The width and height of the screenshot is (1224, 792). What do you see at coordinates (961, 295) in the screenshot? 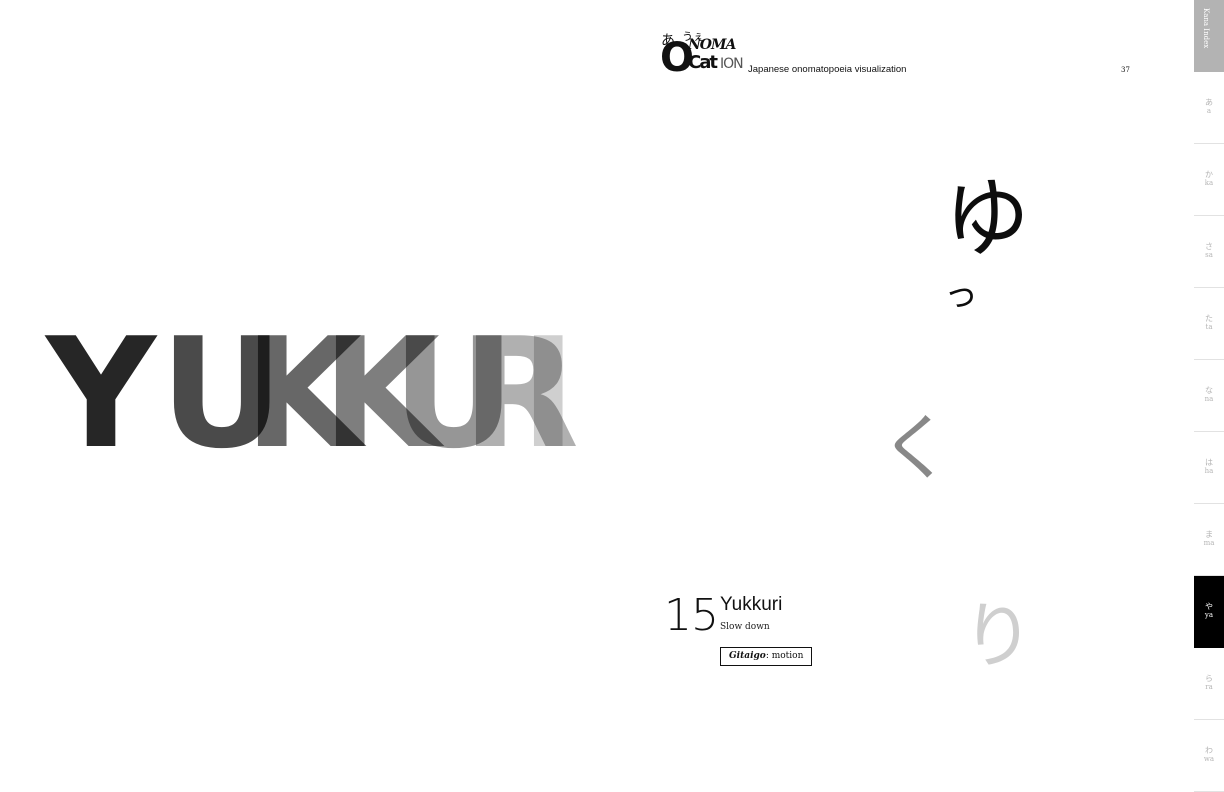
I see `kana-tsu: っ` at bounding box center [961, 295].